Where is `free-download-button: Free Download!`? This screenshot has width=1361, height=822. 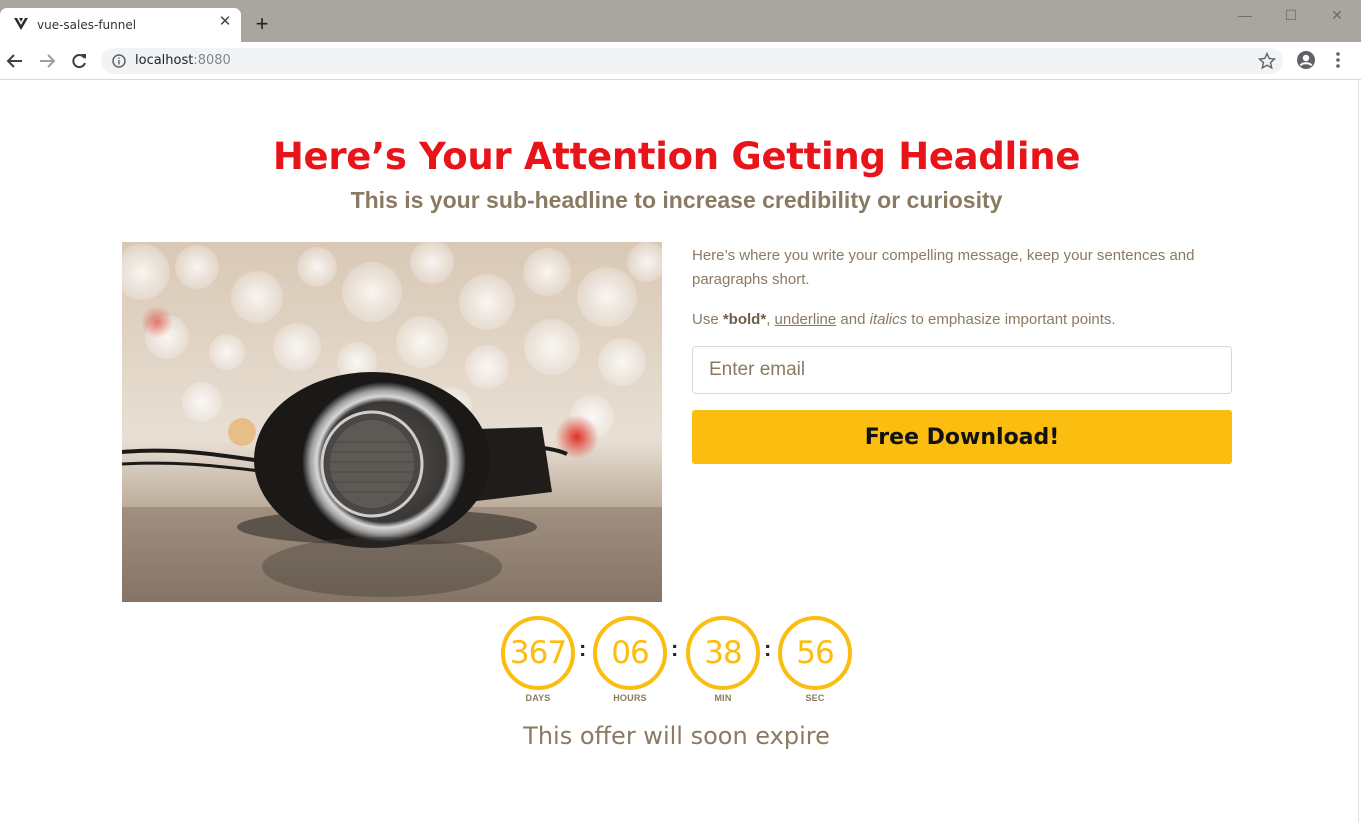 free-download-button: Free Download! is located at coordinates (962, 437).